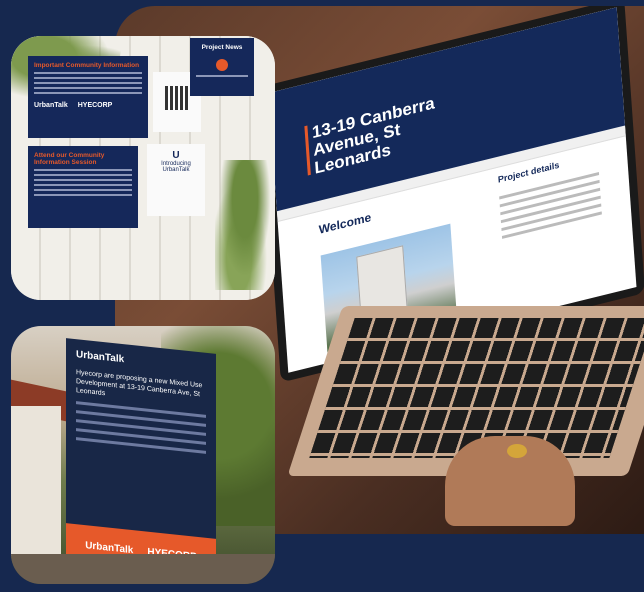 Image resolution: width=644 pixels, height=592 pixels. I want to click on info-card-logos: UrbanTalk HYECORP, so click(88, 105).